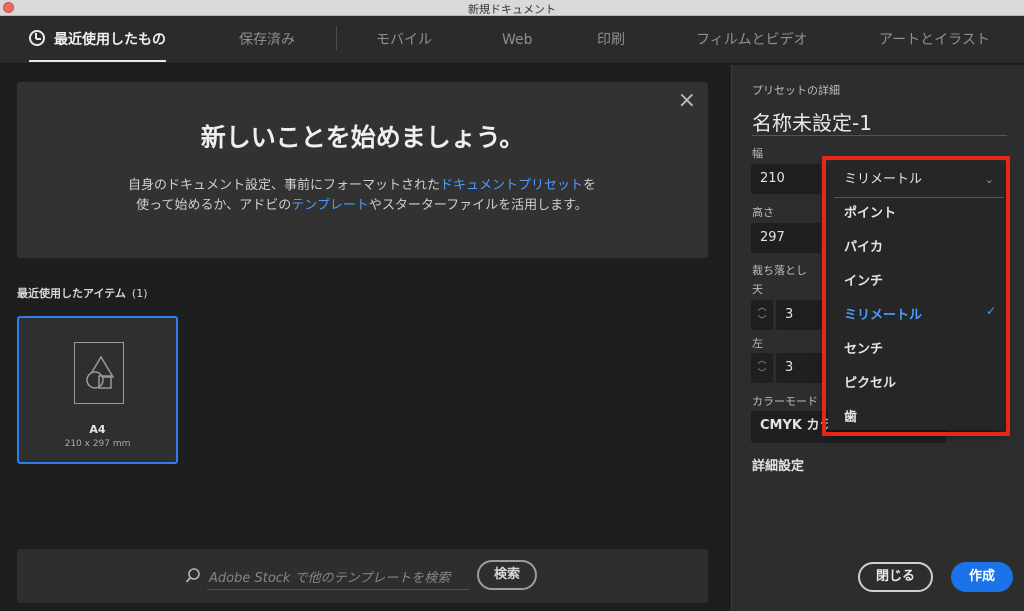  Describe the element at coordinates (751, 40) in the screenshot. I see `tab-film-video: フィルムとビデオ` at that location.